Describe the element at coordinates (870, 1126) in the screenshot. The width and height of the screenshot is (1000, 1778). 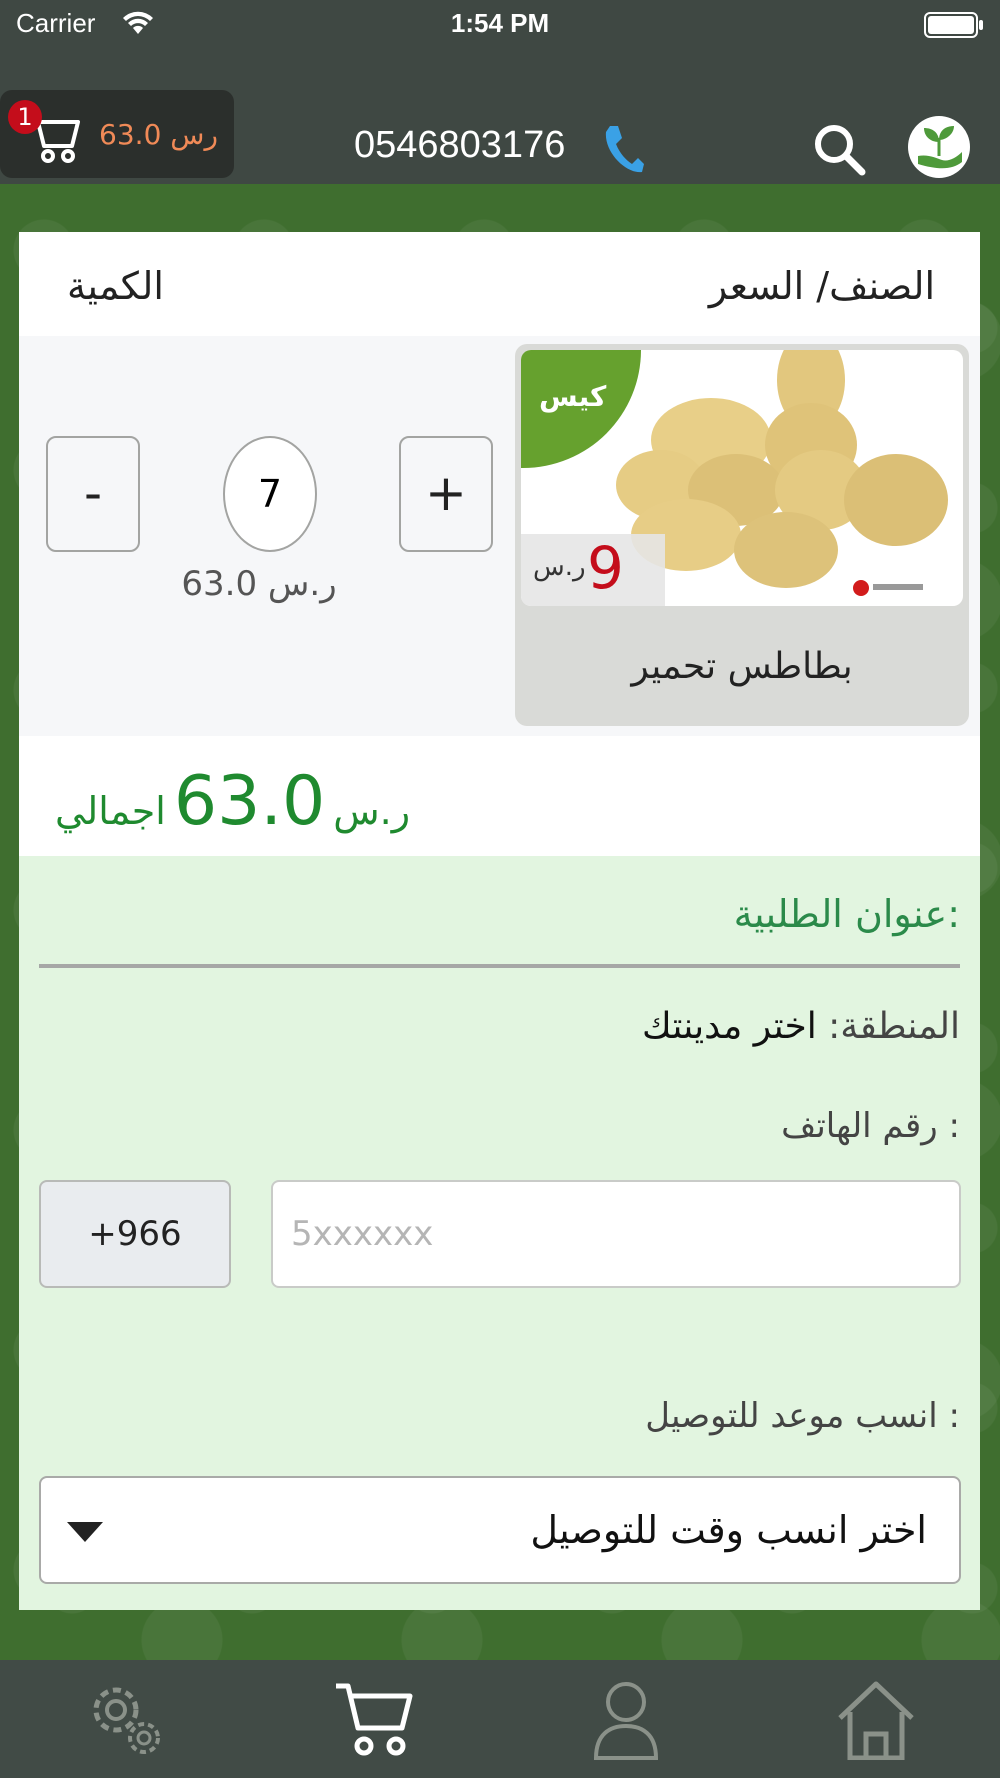
I see `phone-label: رقم الهاتف :` at that location.